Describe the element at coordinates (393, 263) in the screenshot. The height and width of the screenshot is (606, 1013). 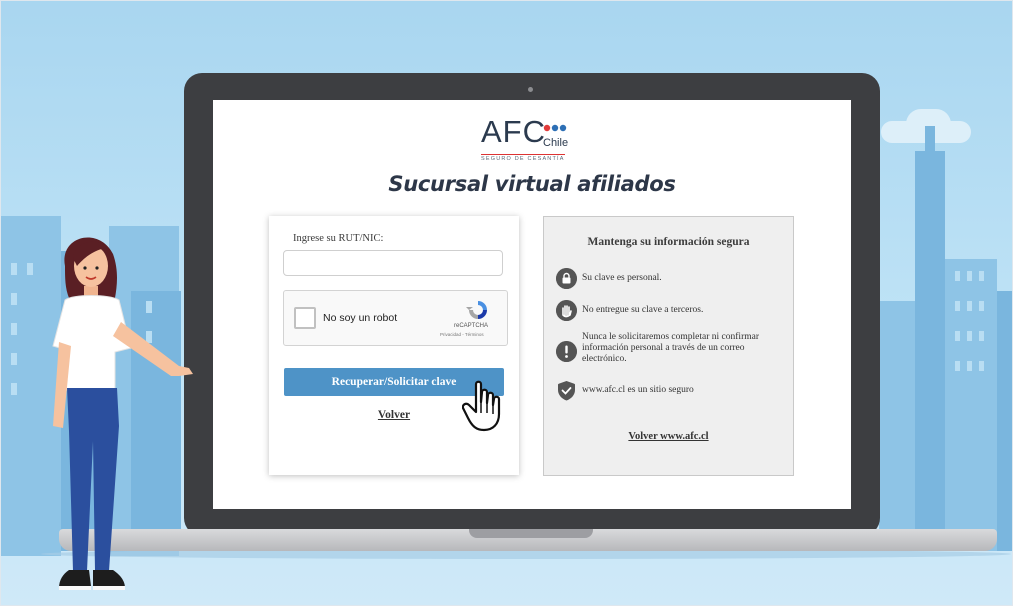
I see `rut-input` at that location.